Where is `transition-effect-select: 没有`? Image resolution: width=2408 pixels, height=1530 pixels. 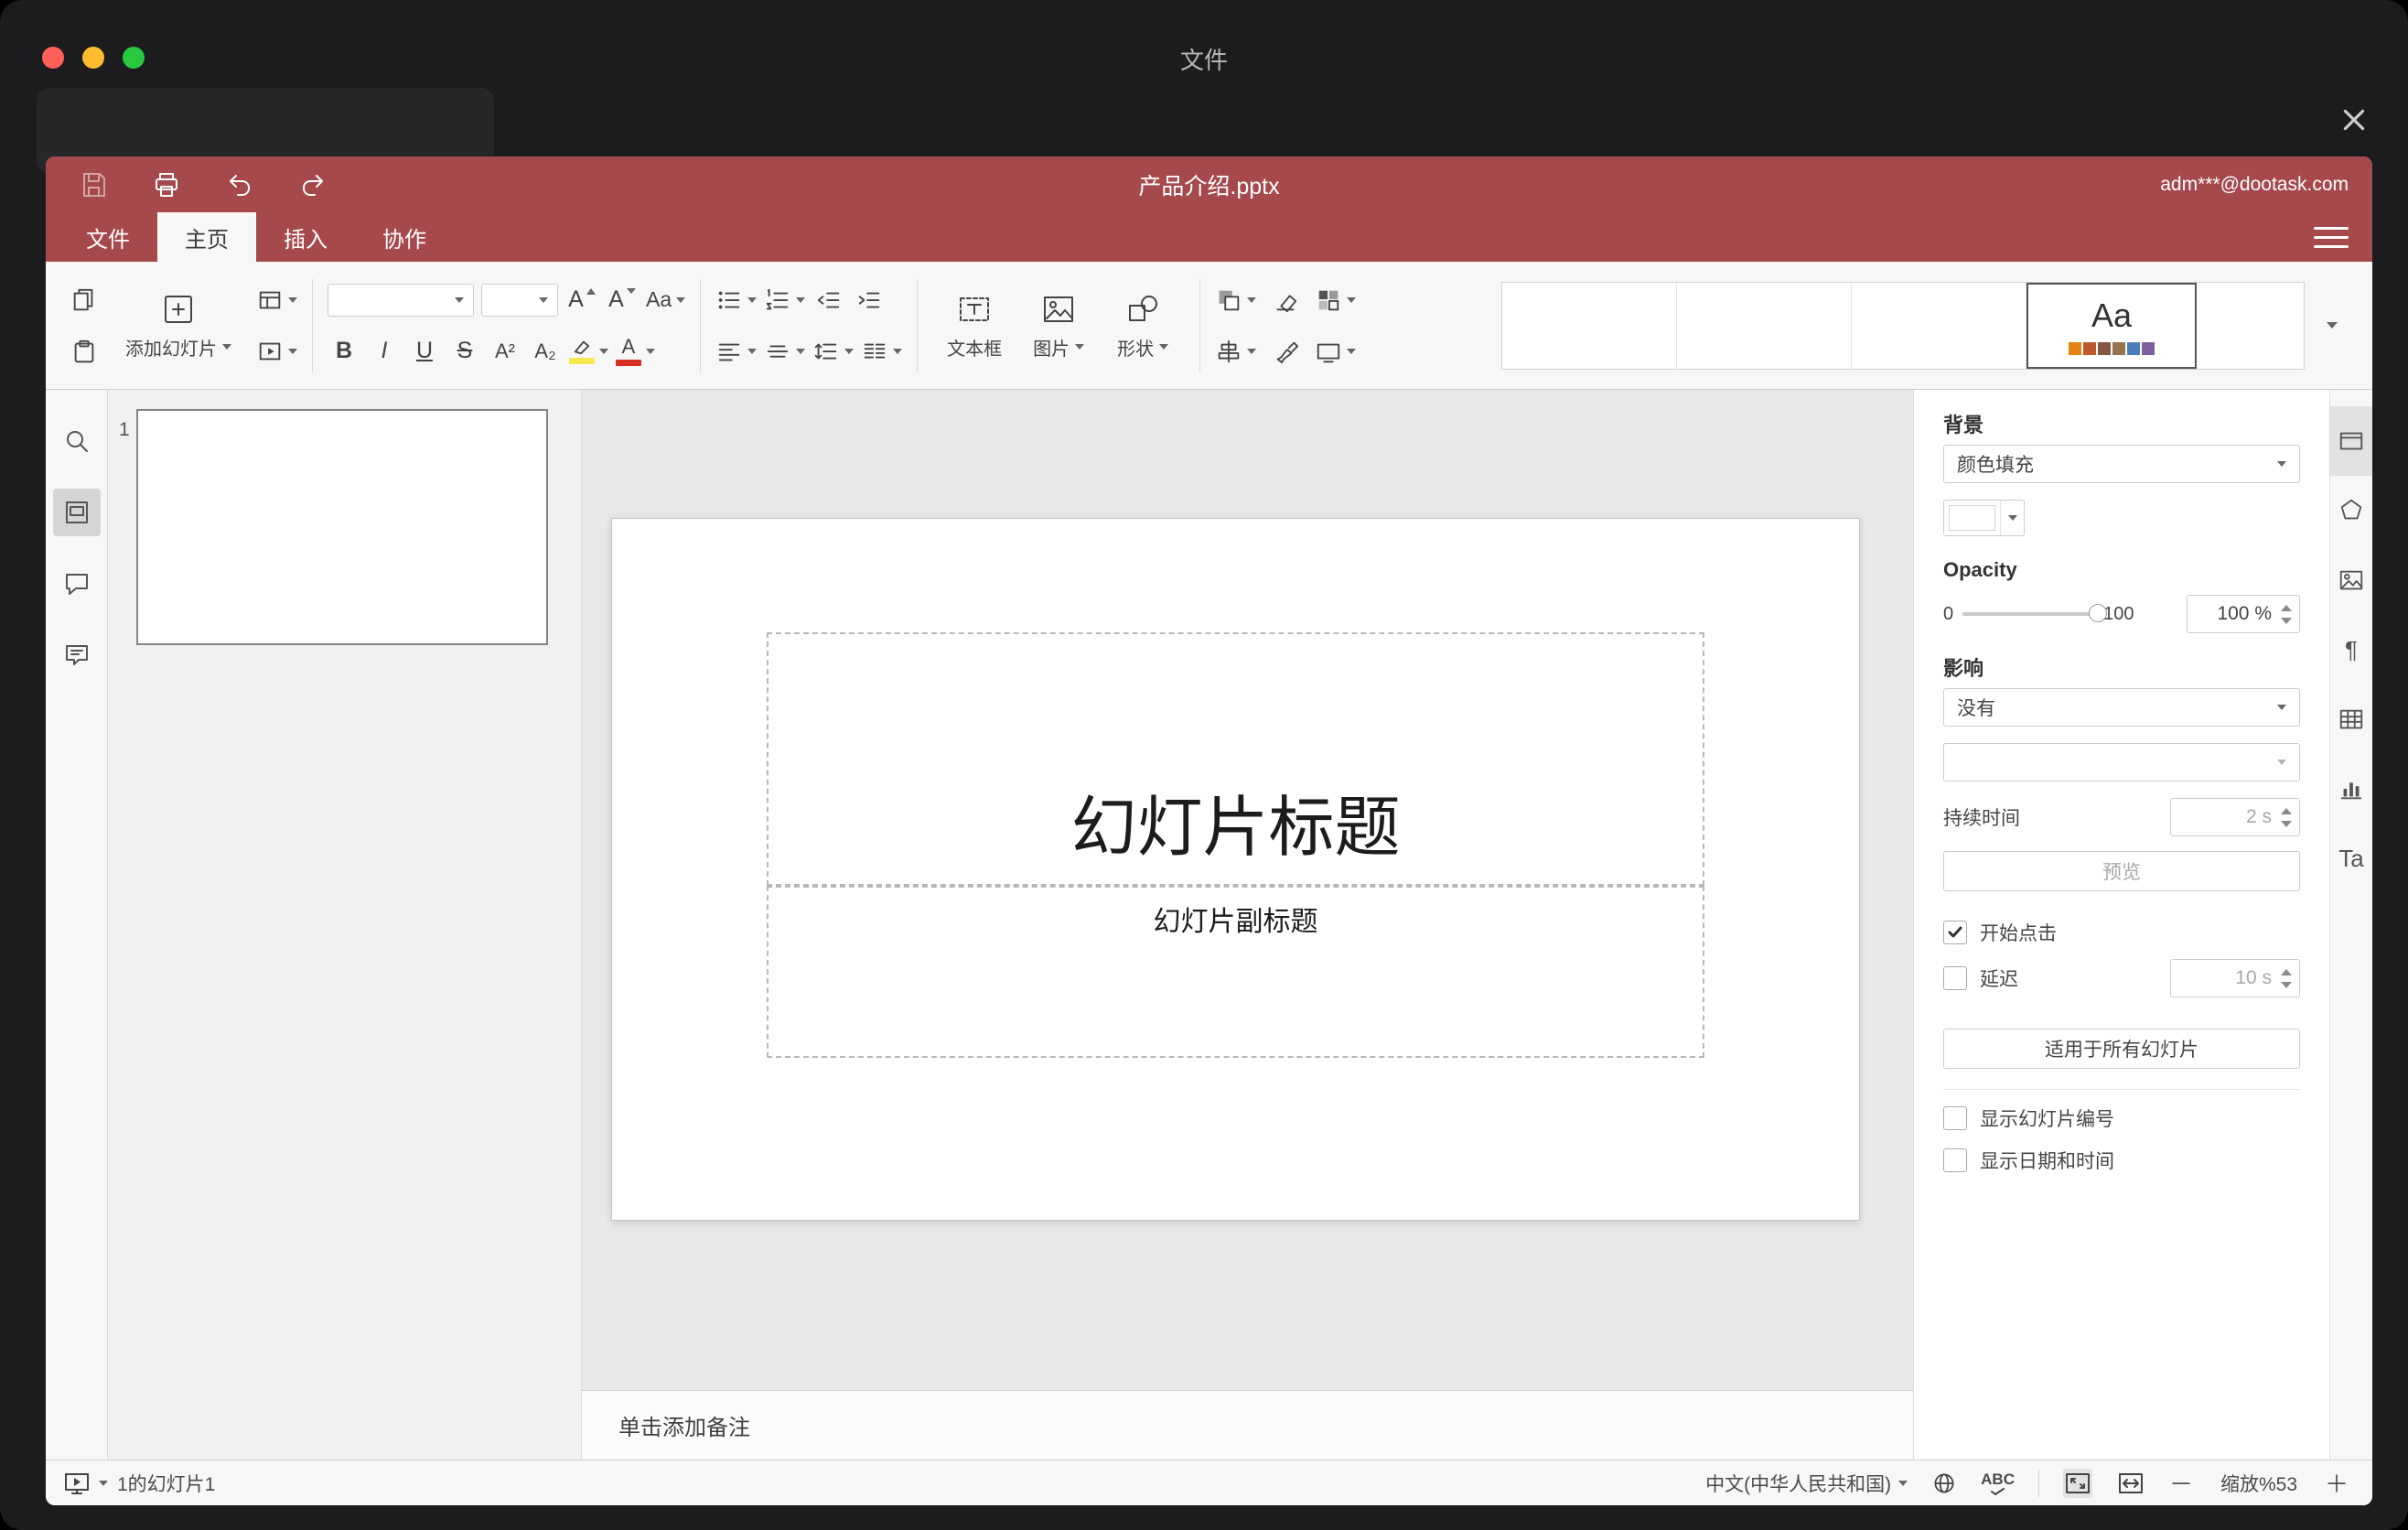 transition-effect-select: 没有 is located at coordinates (2121, 707).